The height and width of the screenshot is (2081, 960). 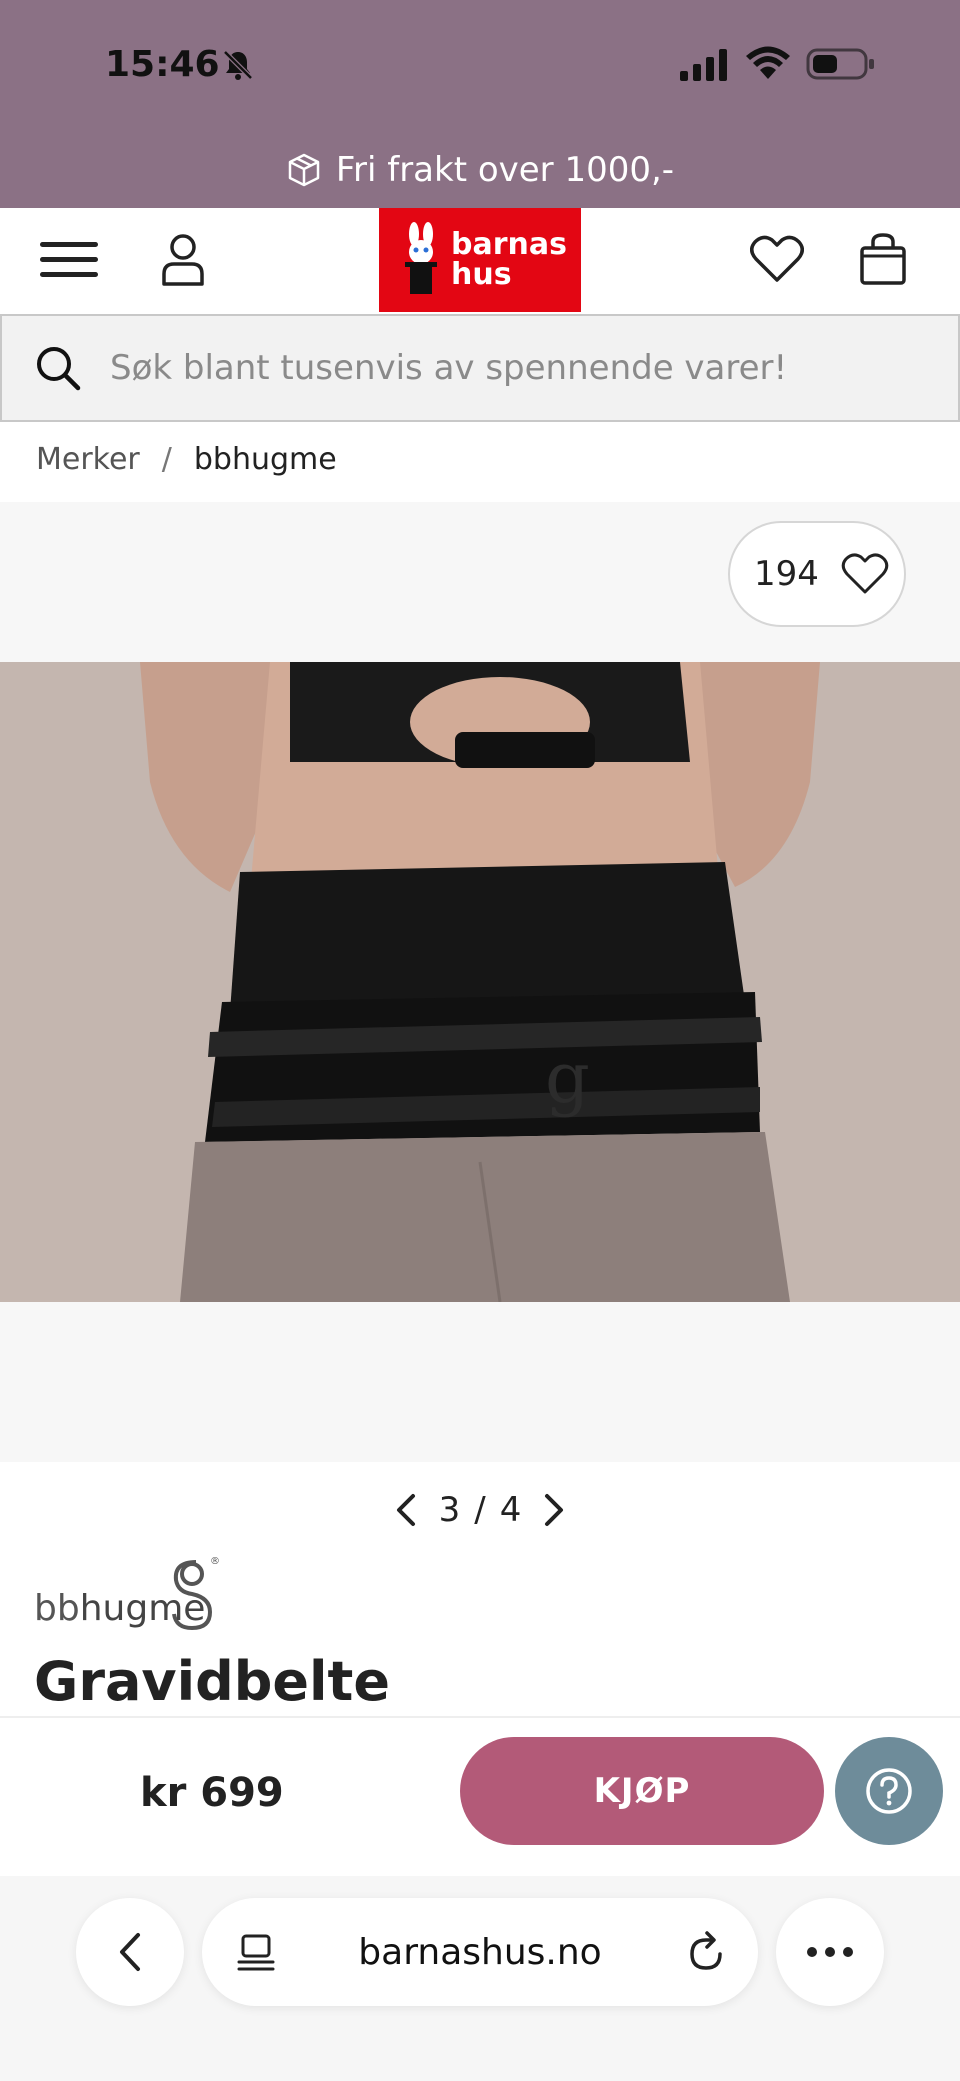 I want to click on barnashus-logo: barnas hus, so click(x=480, y=260).